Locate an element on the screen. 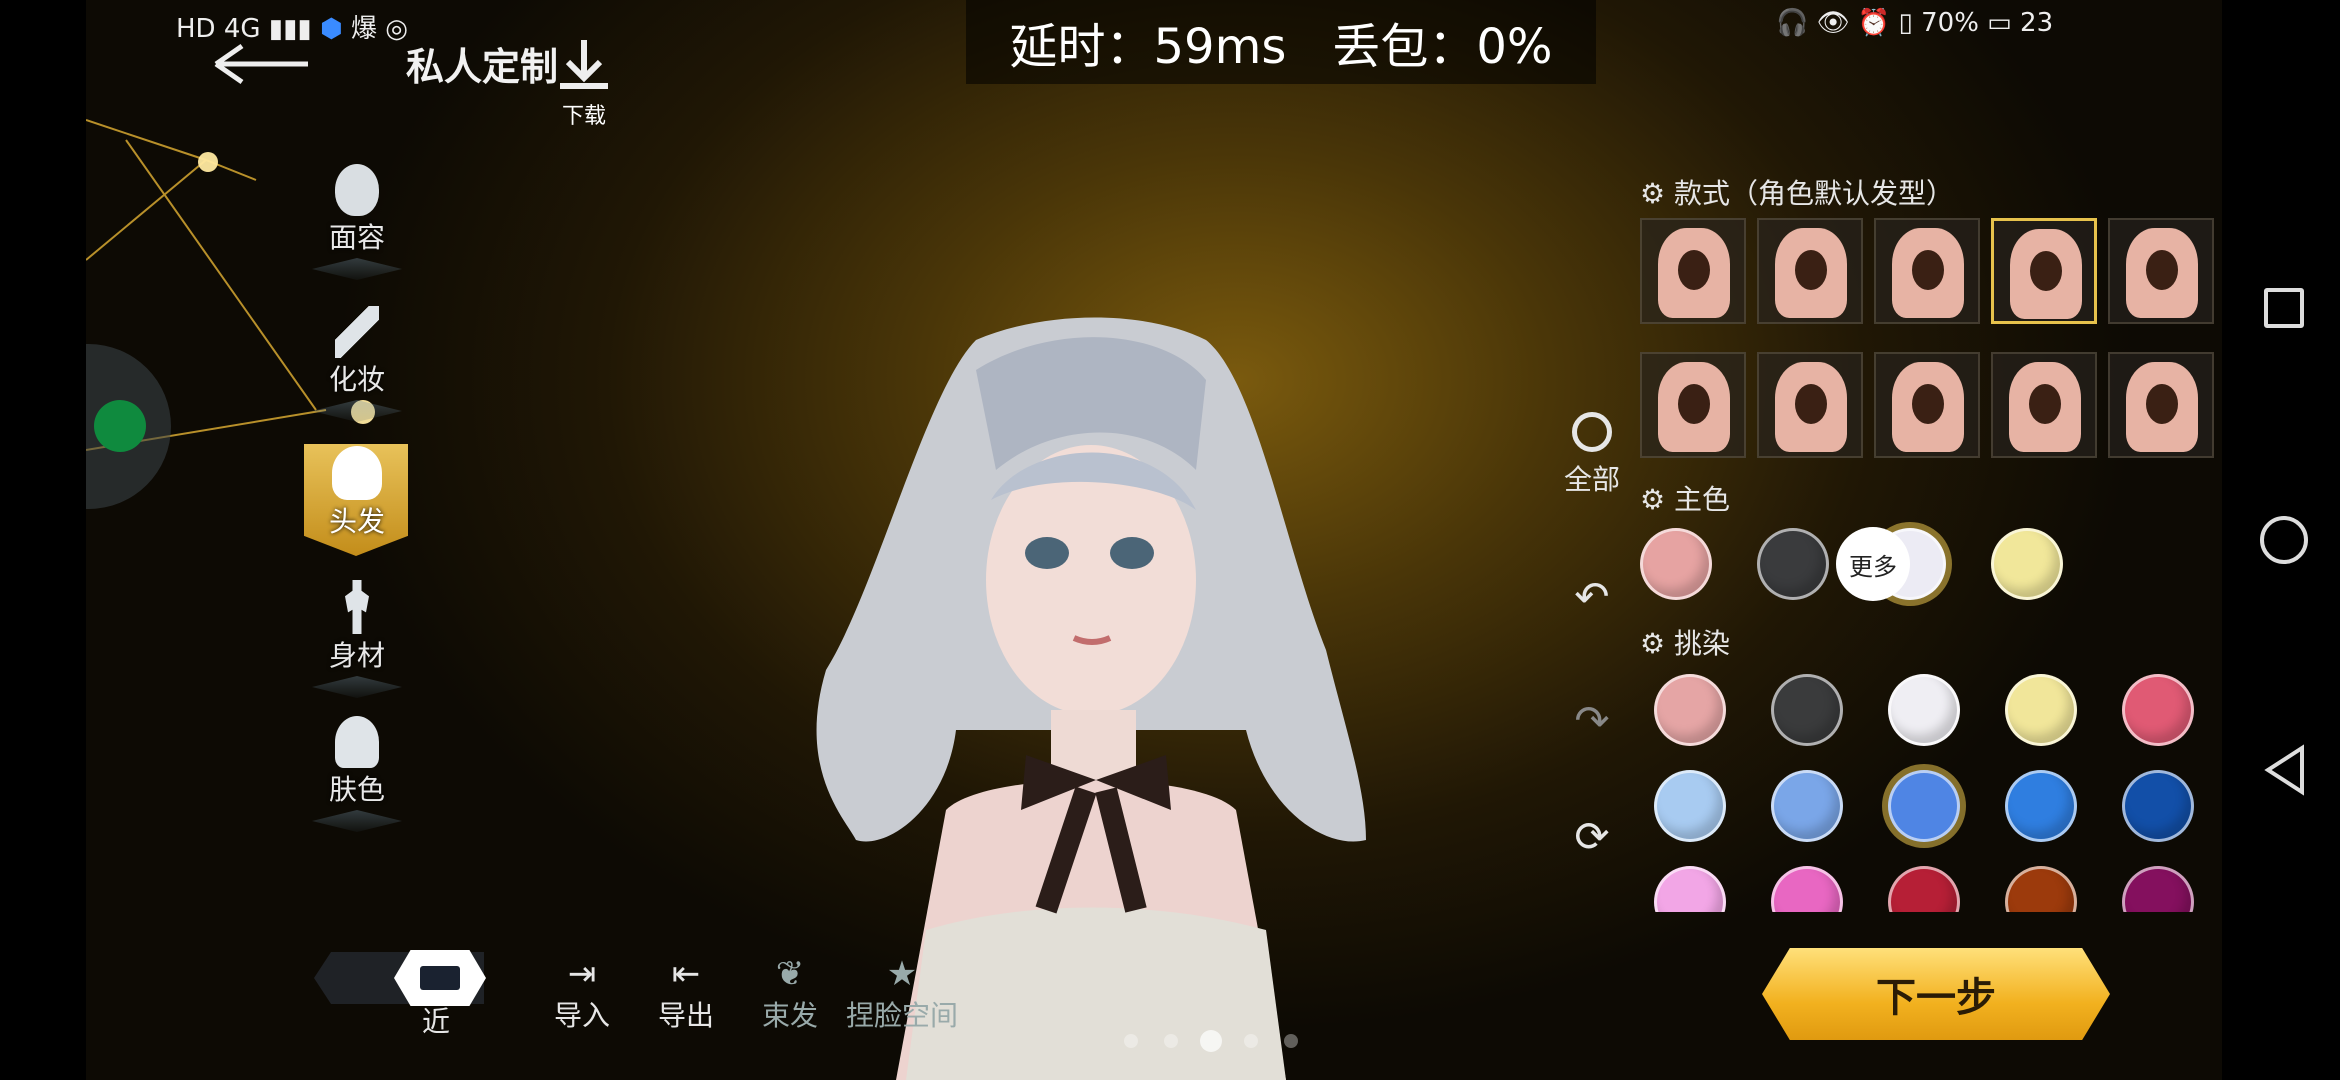  view-all-button: 全部 is located at coordinates (1592, 455).